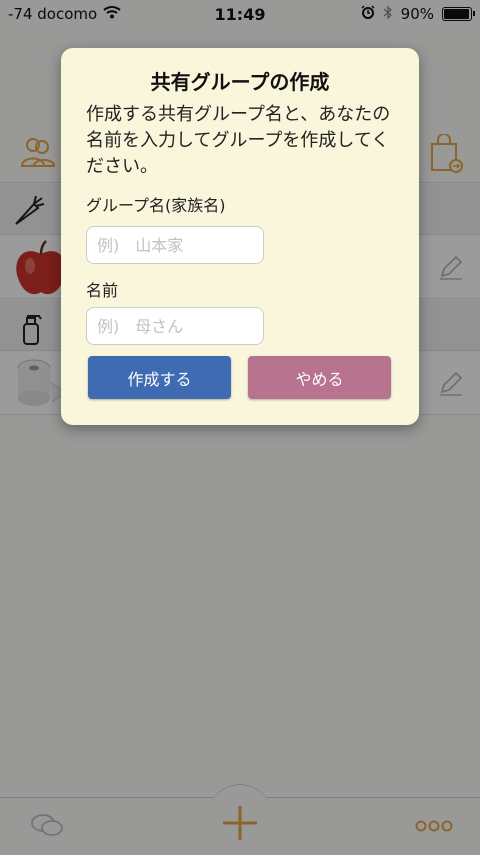 The height and width of the screenshot is (855, 480). I want to click on name-label: 名前, so click(102, 290).